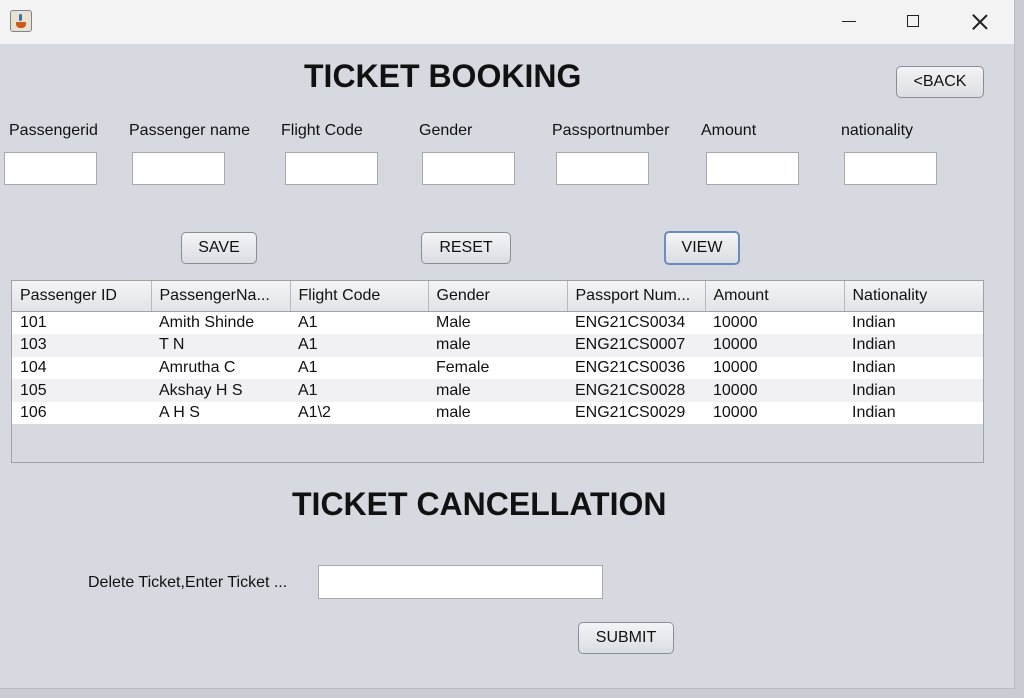  What do you see at coordinates (201, 390) in the screenshot?
I see `cell-passenger-name: Akshay H S` at bounding box center [201, 390].